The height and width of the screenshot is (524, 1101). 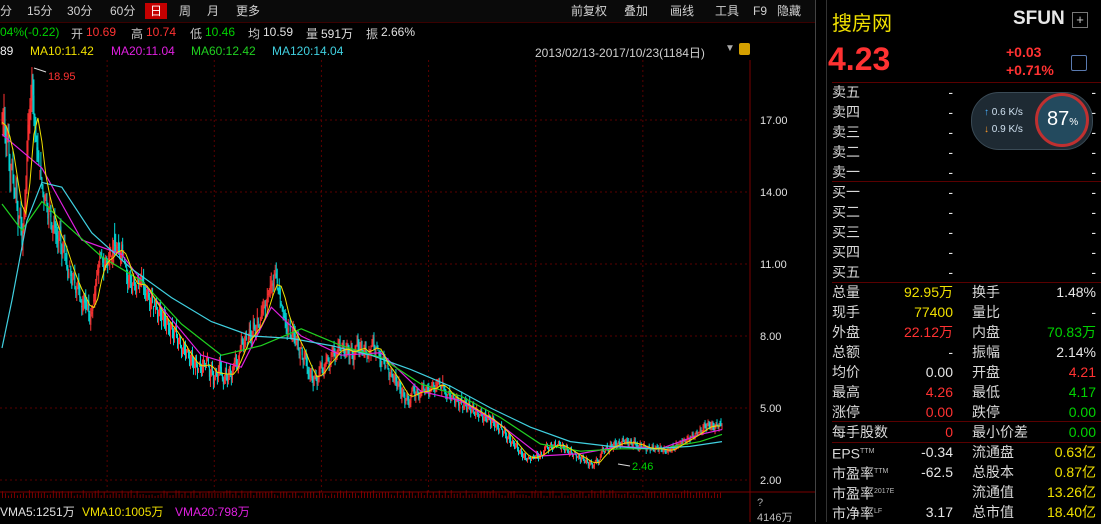 What do you see at coordinates (122, 11) in the screenshot?
I see `tf-60min: 60分` at bounding box center [122, 11].